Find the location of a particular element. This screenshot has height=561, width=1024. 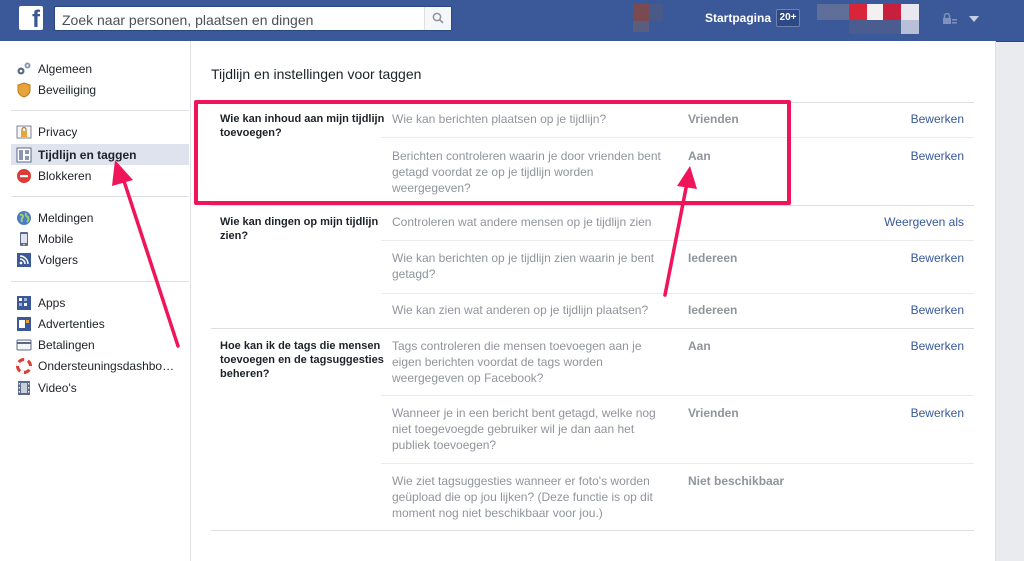

annotation-arrow-right is located at coordinates (680, 231).